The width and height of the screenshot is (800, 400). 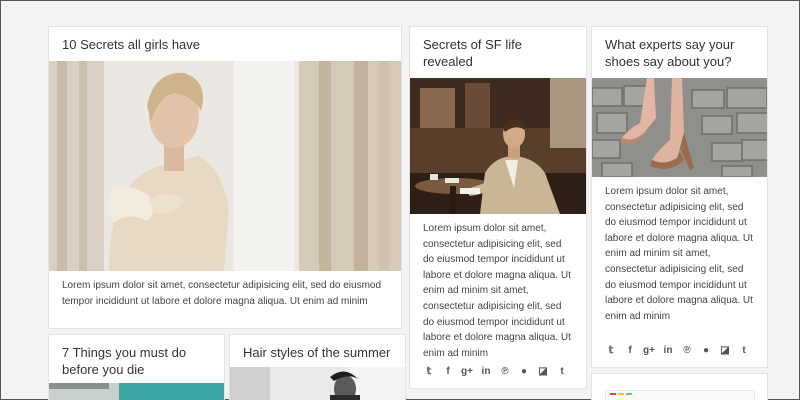 What do you see at coordinates (498, 52) in the screenshot?
I see `article-title: Secrets of SF life revealed` at bounding box center [498, 52].